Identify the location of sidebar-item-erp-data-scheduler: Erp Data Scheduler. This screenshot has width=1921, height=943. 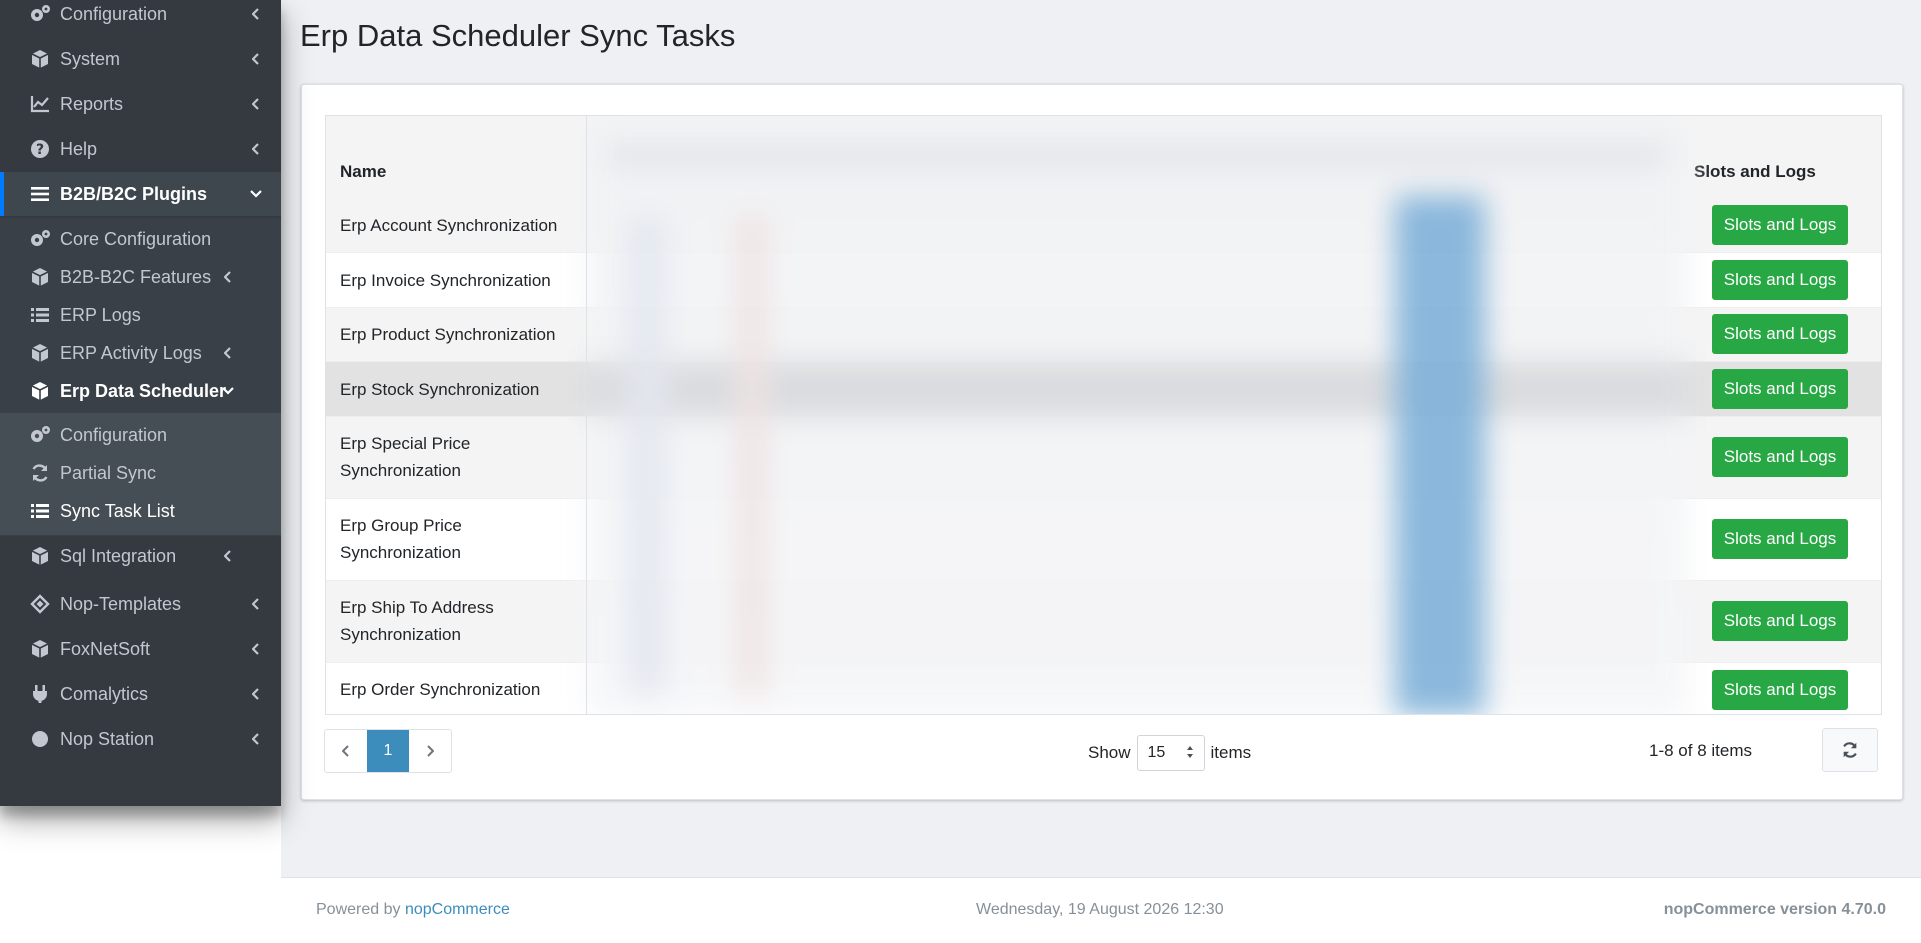
(140, 391).